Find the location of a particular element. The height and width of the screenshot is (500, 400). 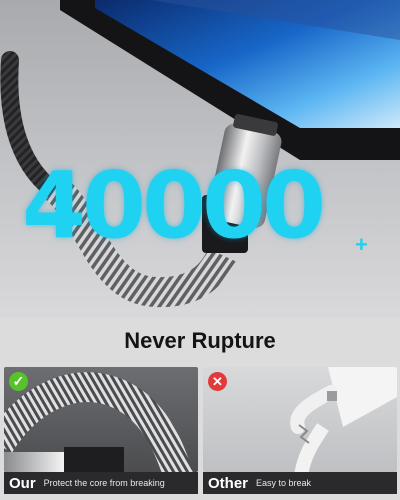

close-icon: ✕ is located at coordinates (217, 381).